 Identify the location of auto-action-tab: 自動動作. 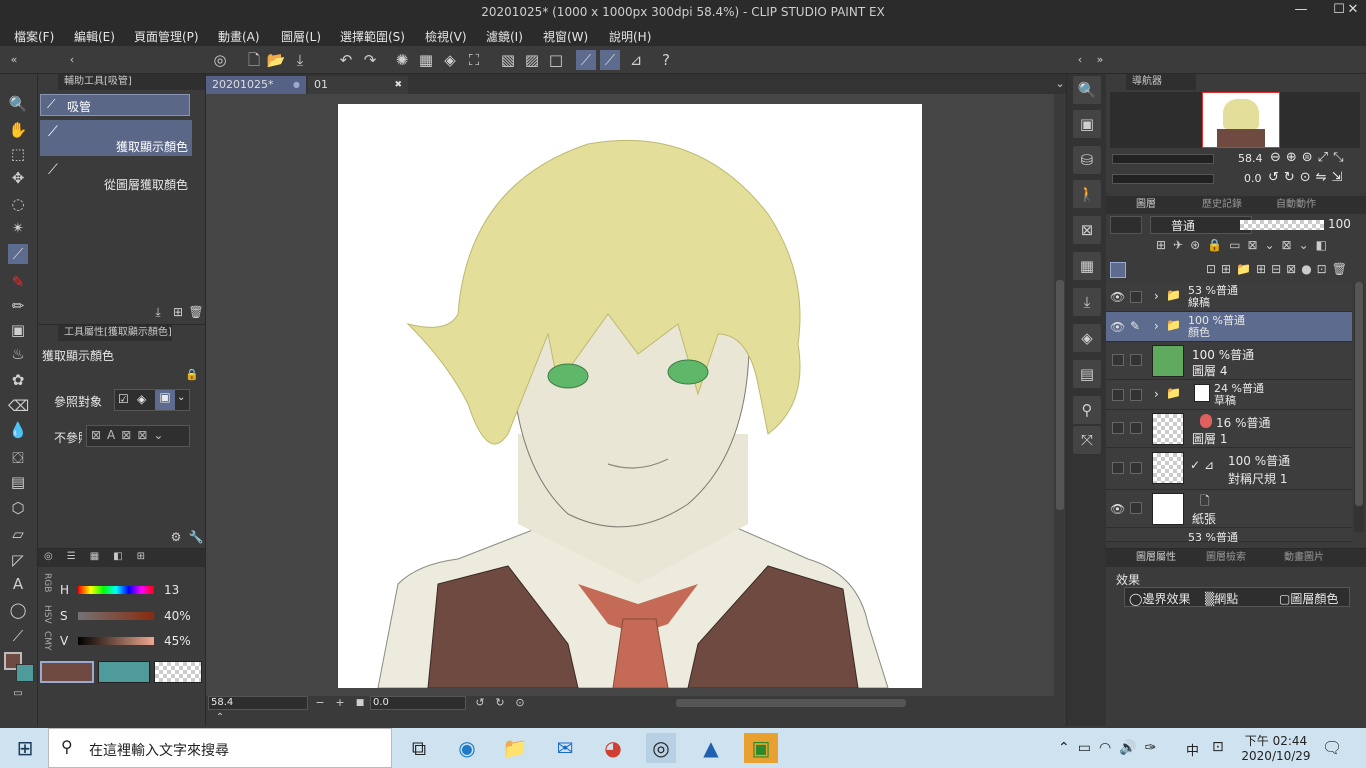
(1296, 205).